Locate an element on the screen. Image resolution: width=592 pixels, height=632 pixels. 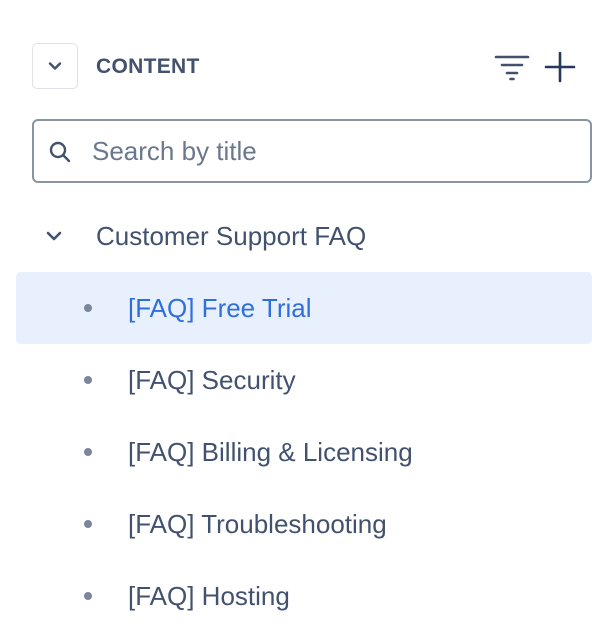
tree-item-troubleshooting: [FAQ] Troubleshooting is located at coordinates (304, 524).